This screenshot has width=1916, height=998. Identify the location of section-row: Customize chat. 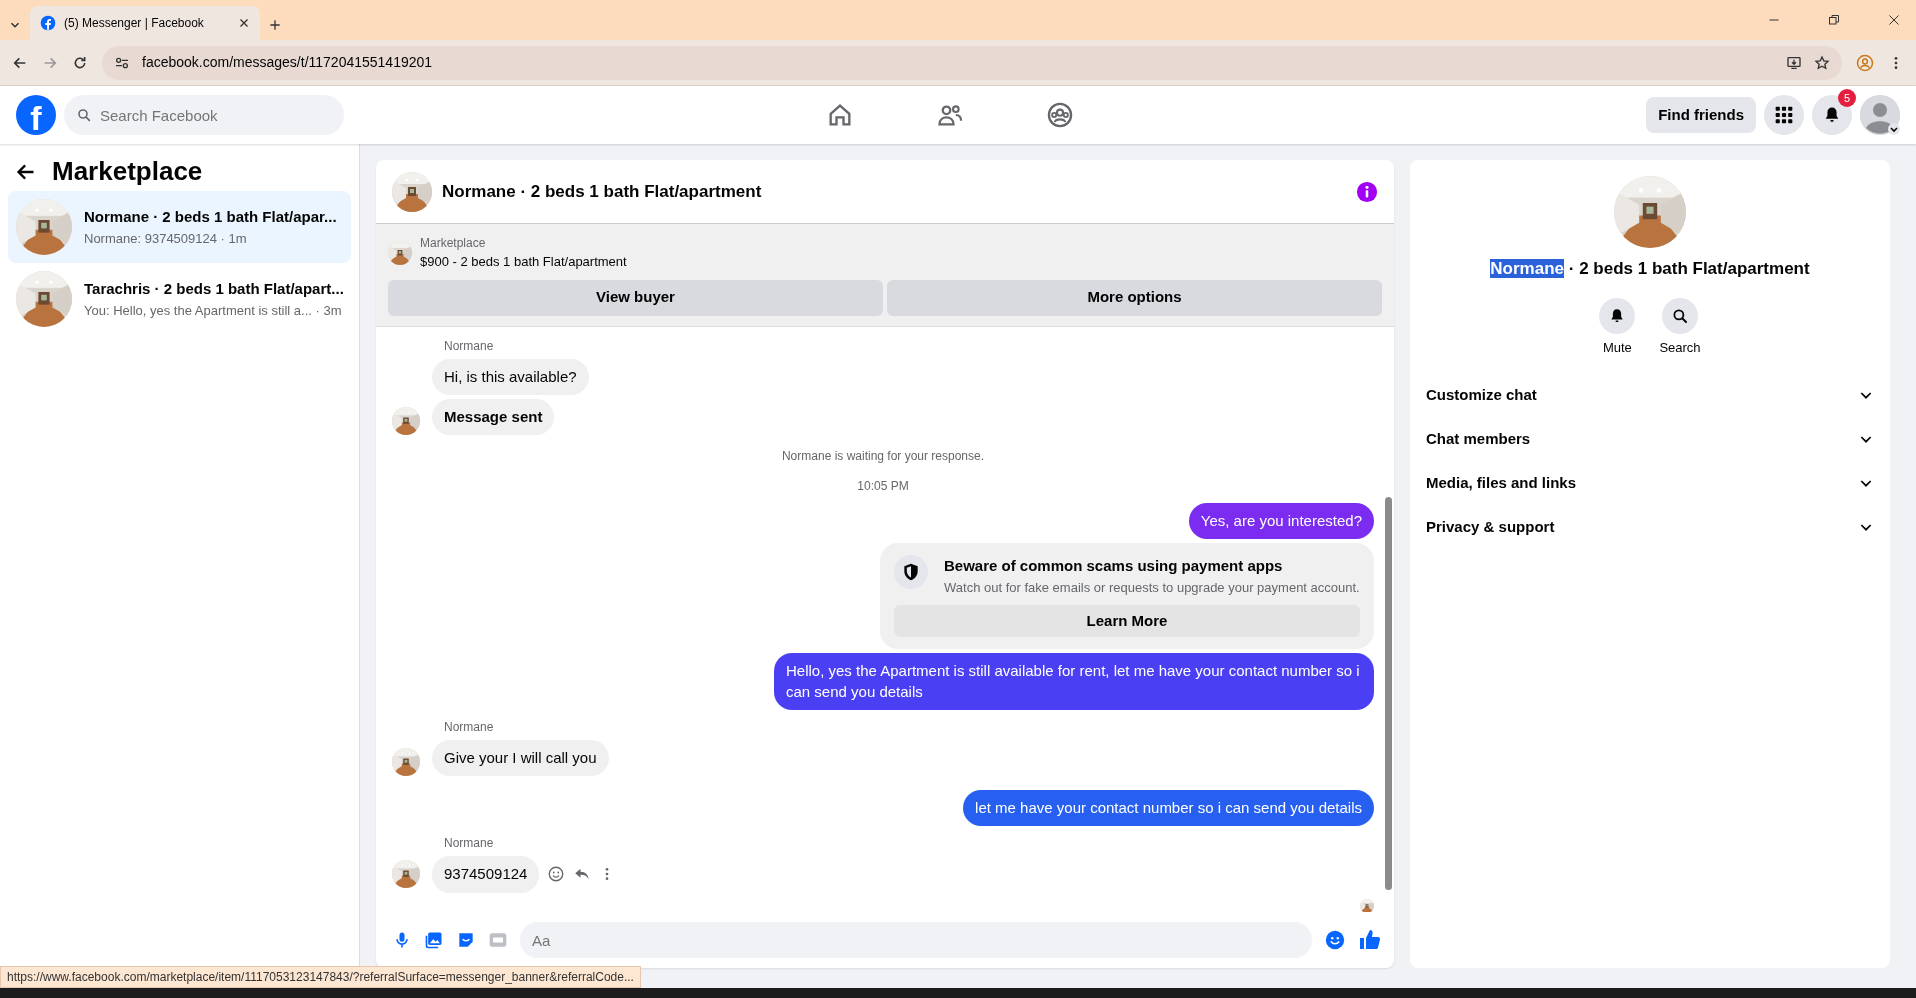
(1650, 395).